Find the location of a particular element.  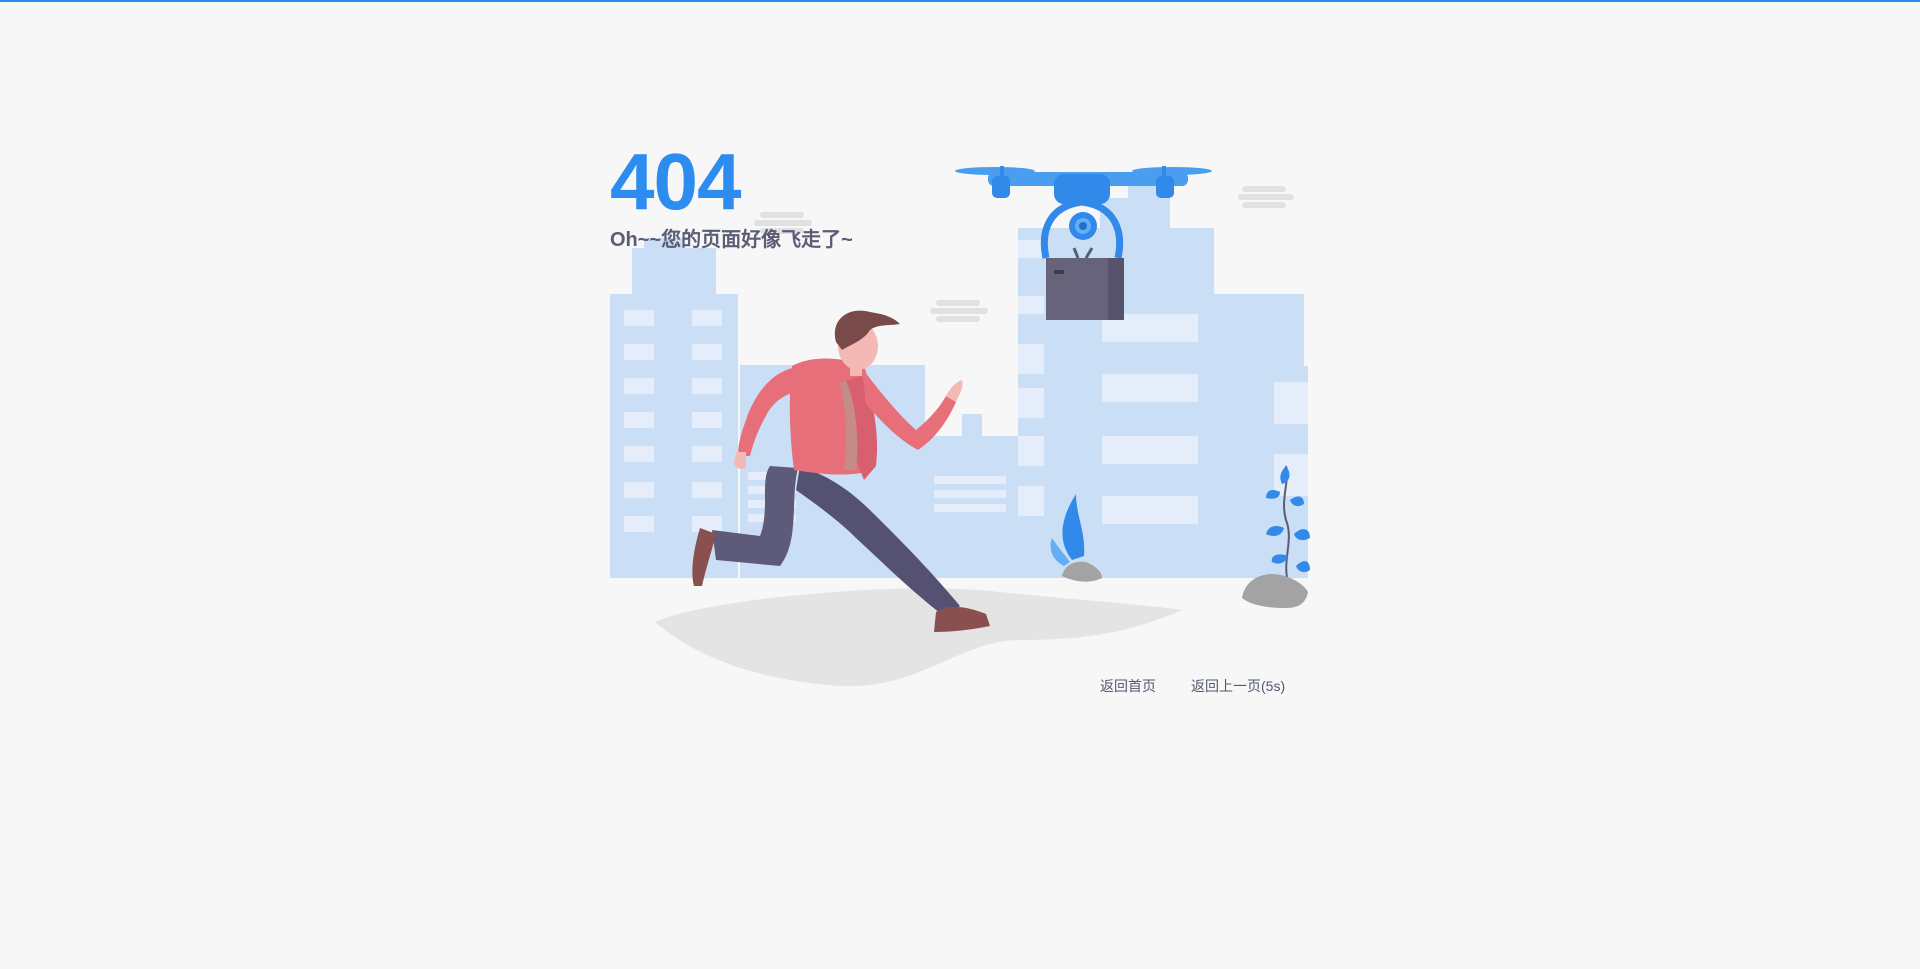

action-links: 返回首页 返回上一页(5s) is located at coordinates (1192, 686).